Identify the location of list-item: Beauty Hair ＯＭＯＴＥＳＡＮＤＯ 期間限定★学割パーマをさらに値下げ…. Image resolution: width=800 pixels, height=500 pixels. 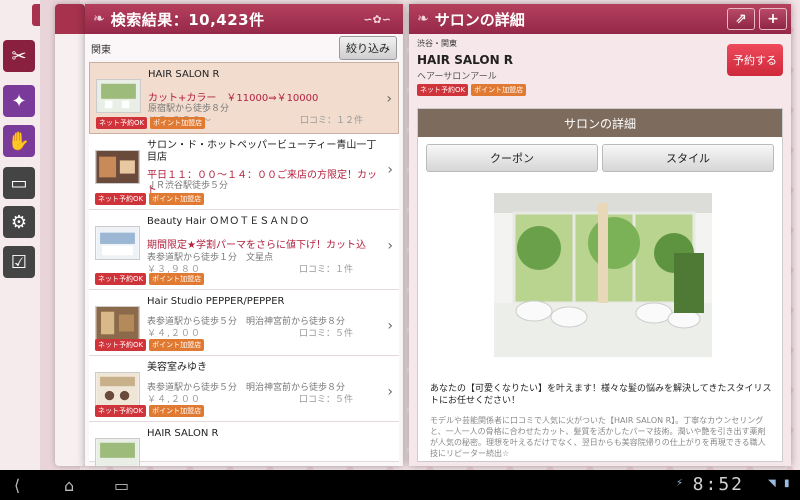
(244, 250).